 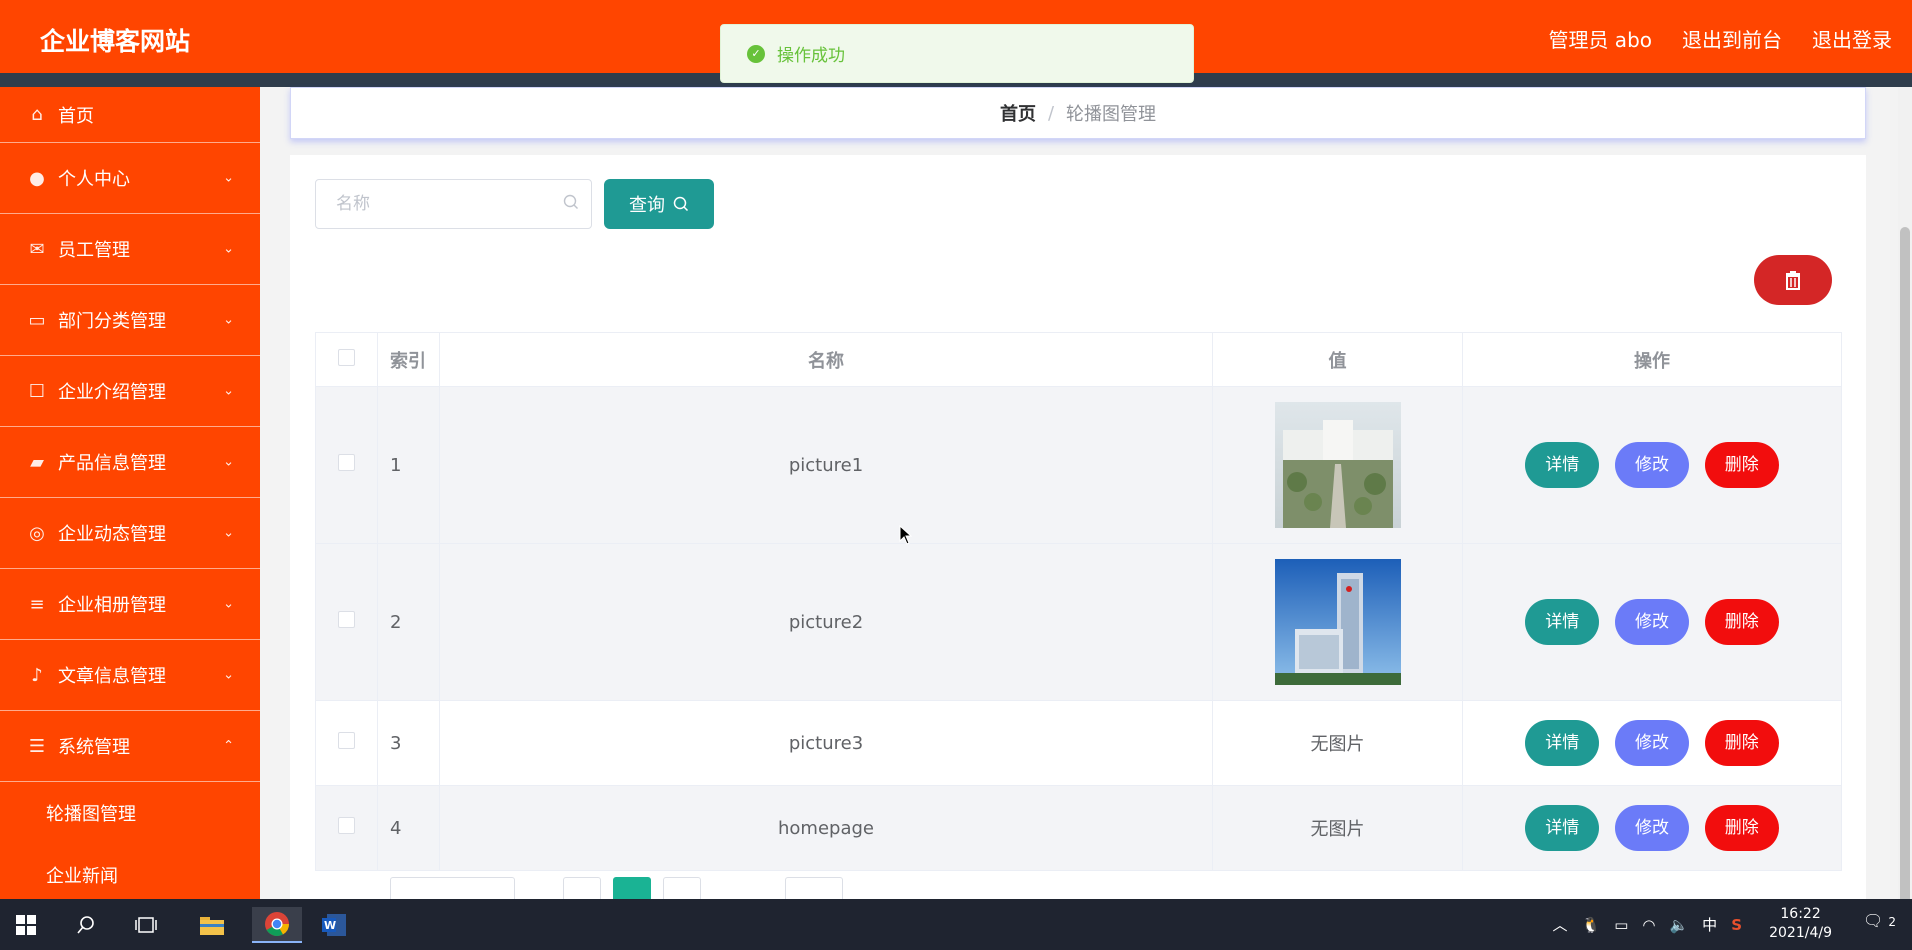 I want to click on check-circle-icon: ✓, so click(x=756, y=53).